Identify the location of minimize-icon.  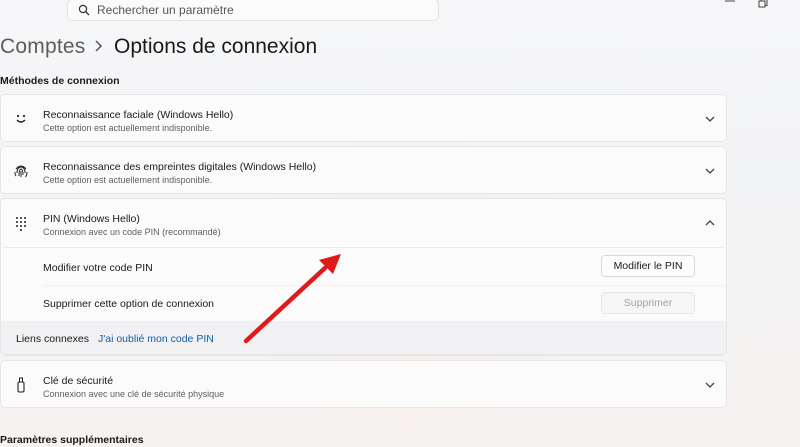
(730, 5).